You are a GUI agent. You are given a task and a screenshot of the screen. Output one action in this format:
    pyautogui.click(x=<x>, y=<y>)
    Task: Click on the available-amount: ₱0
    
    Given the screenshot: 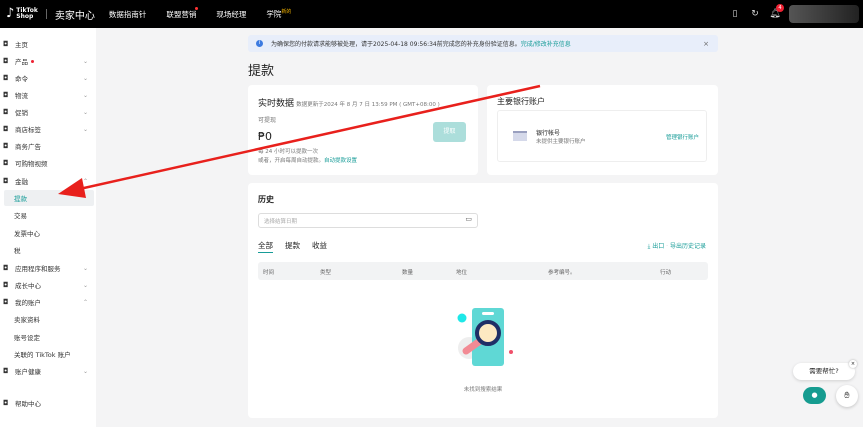 What is the action you would take?
    pyautogui.click(x=265, y=136)
    